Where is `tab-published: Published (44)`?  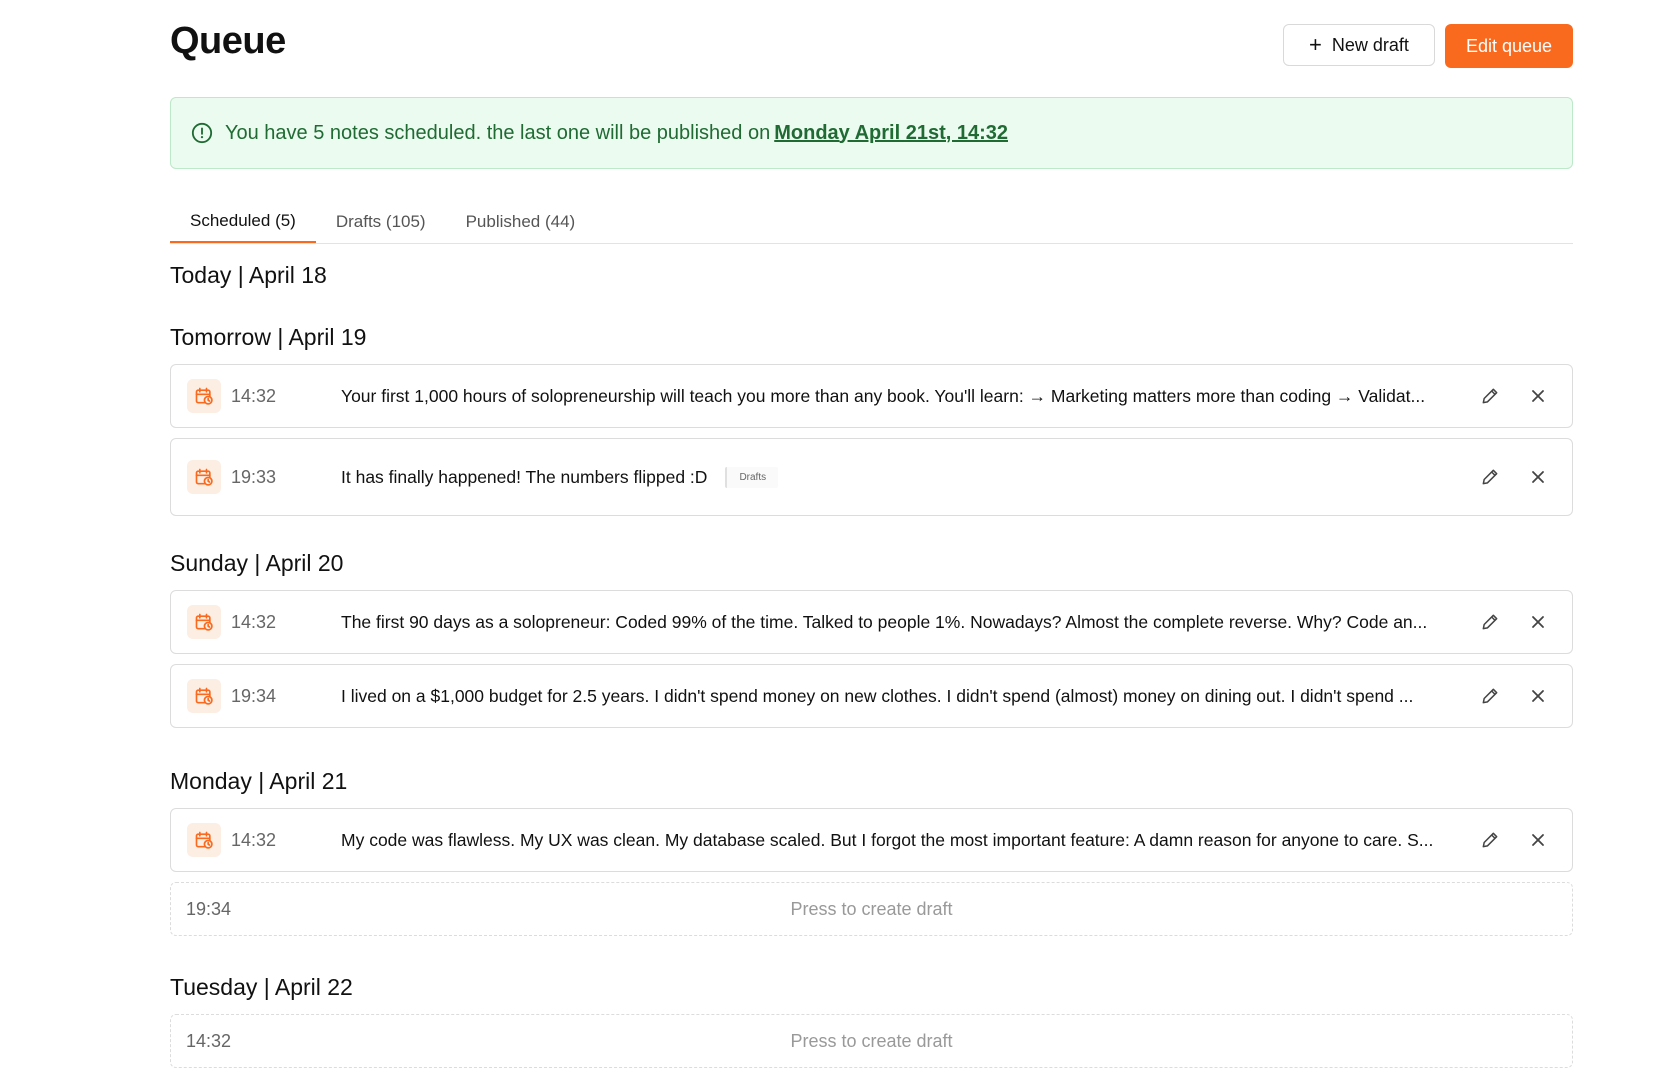
tab-published: Published (44) is located at coordinates (521, 221).